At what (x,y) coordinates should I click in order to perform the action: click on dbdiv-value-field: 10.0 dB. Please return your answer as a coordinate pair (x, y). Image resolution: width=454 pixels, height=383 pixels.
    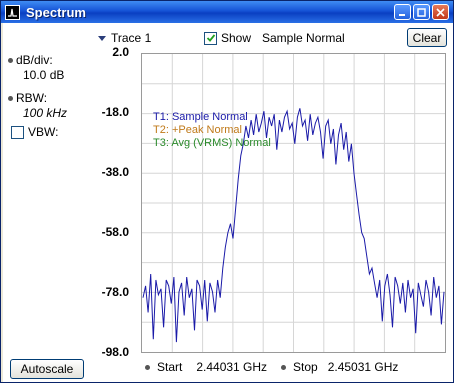
    Looking at the image, I should click on (44, 75).